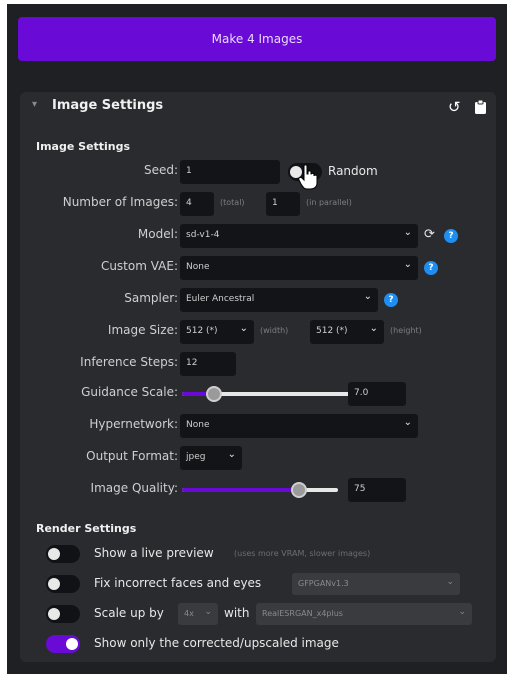 This screenshot has height=681, width=513. Describe the element at coordinates (302, 553) in the screenshot. I see `live-preview-hint: (uses more VRAM, slower images)` at that location.